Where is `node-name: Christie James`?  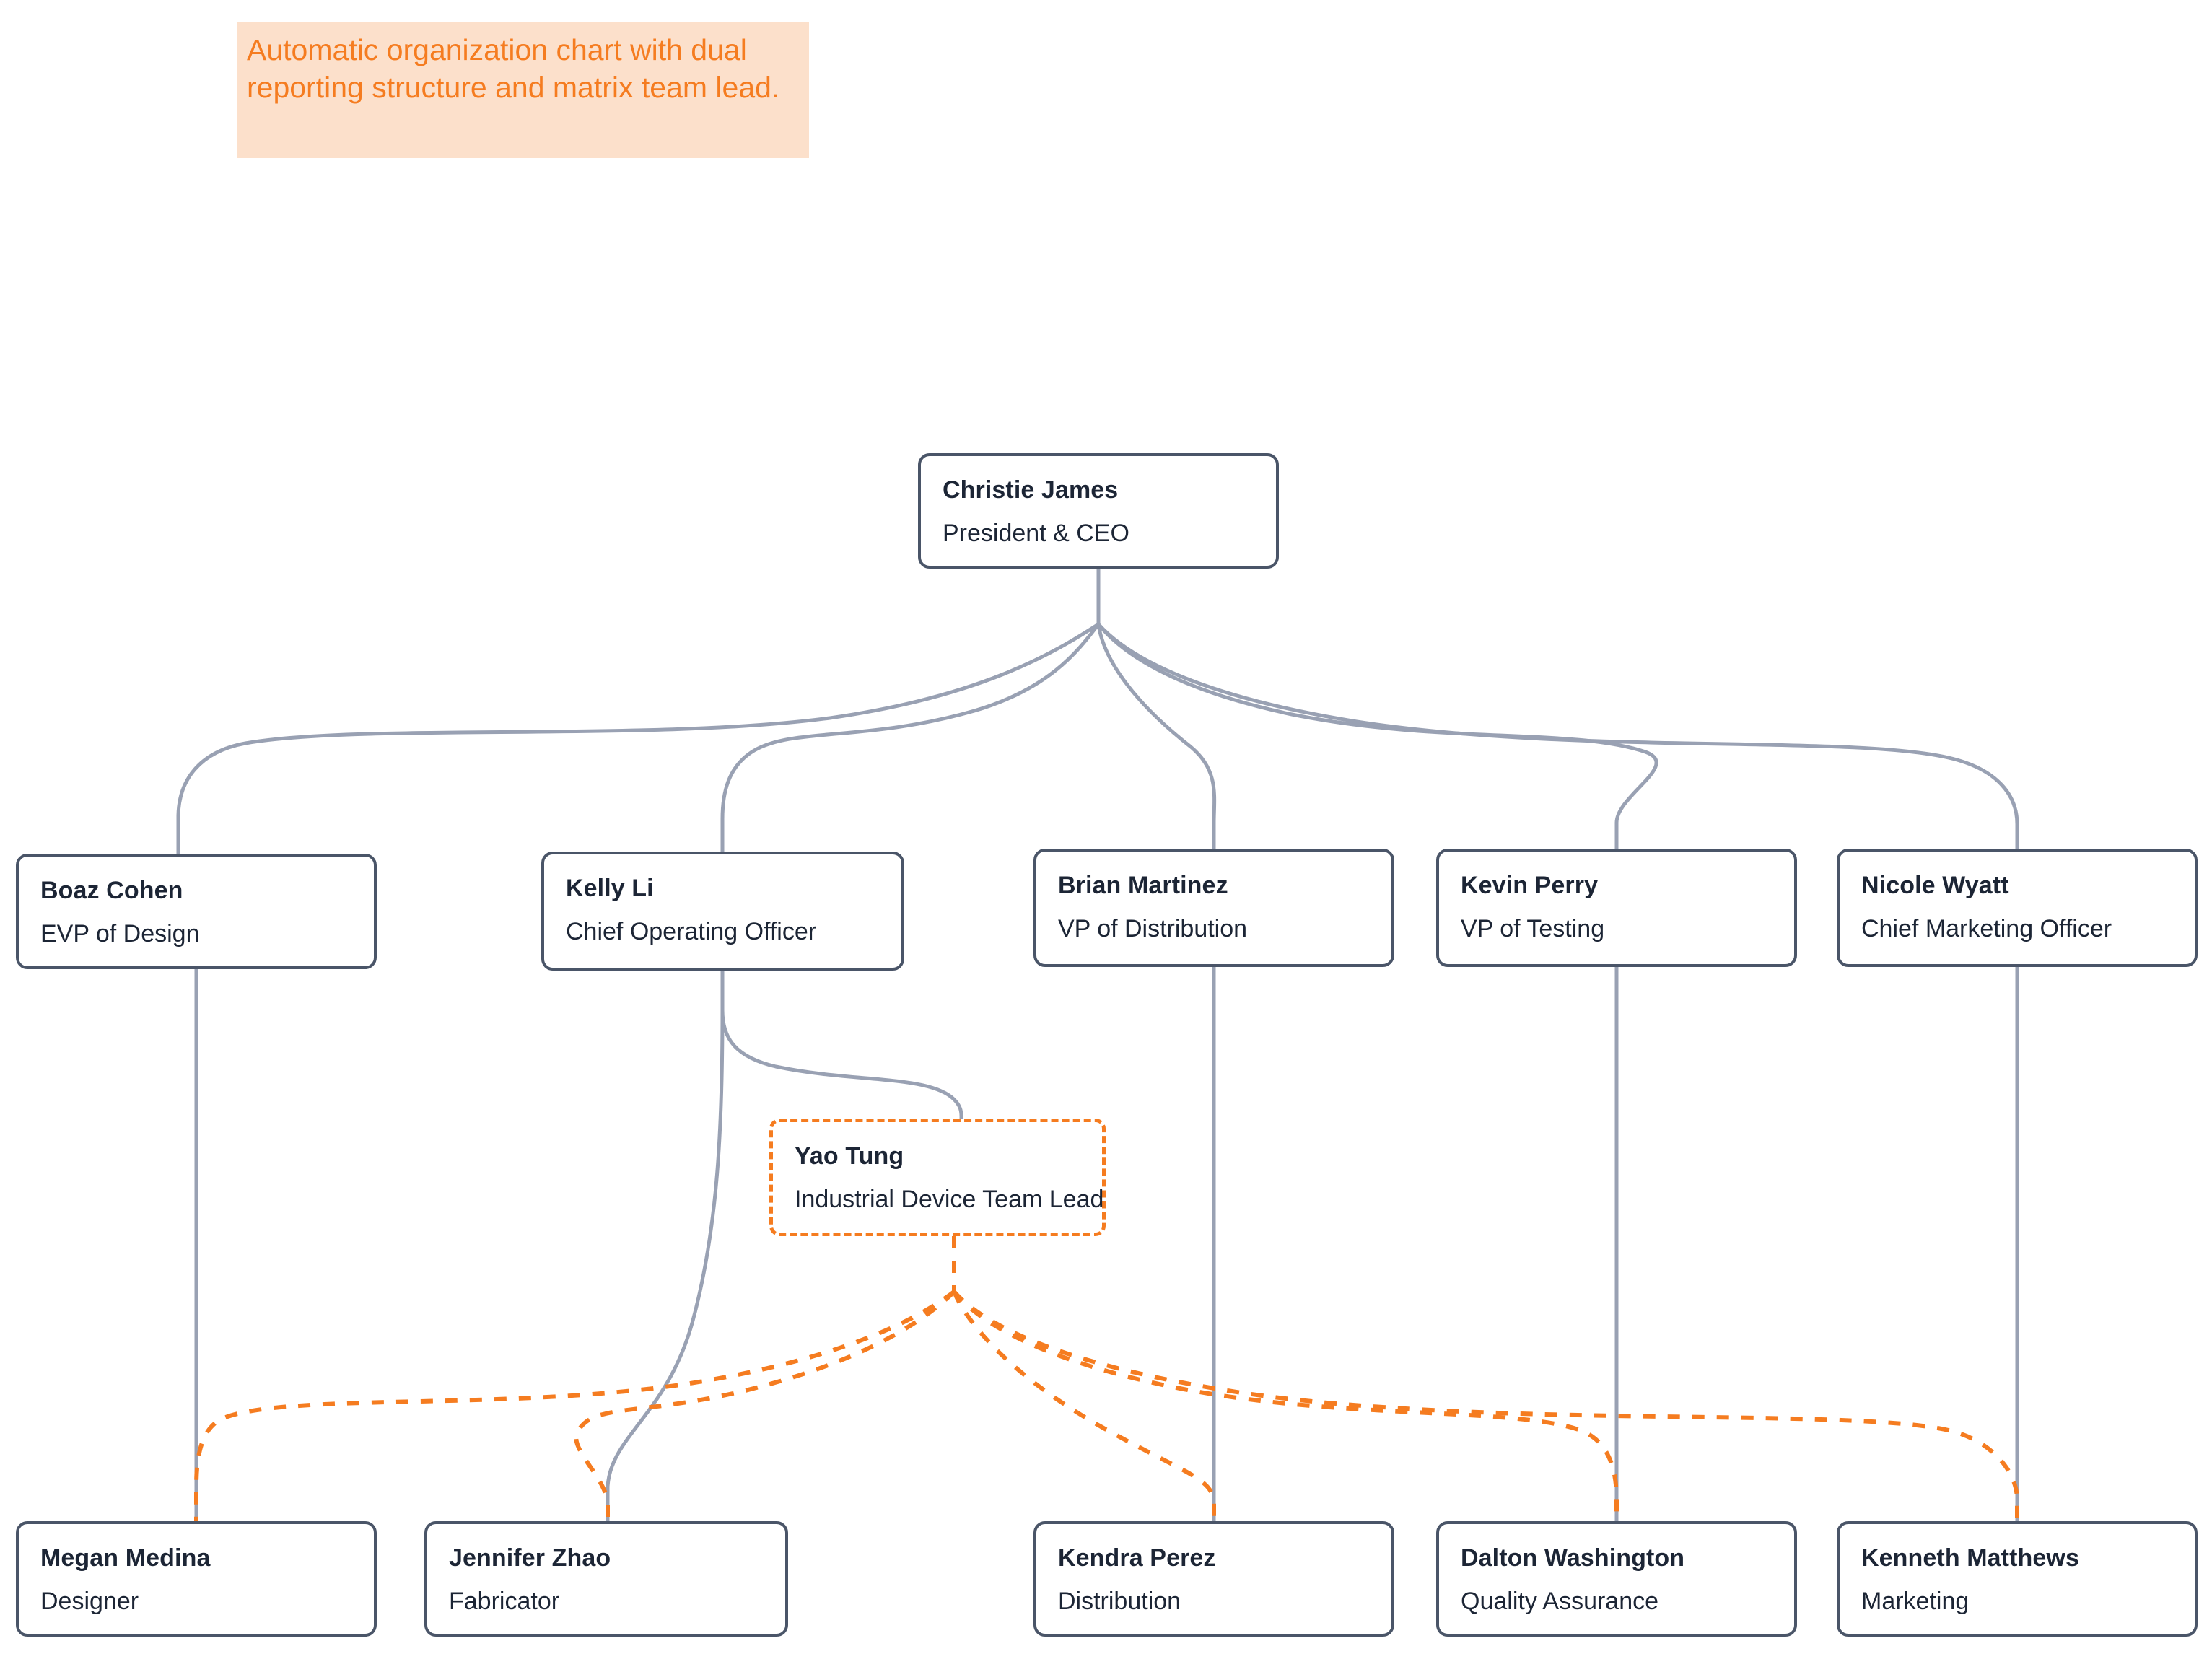 node-name: Christie James is located at coordinates (1031, 490).